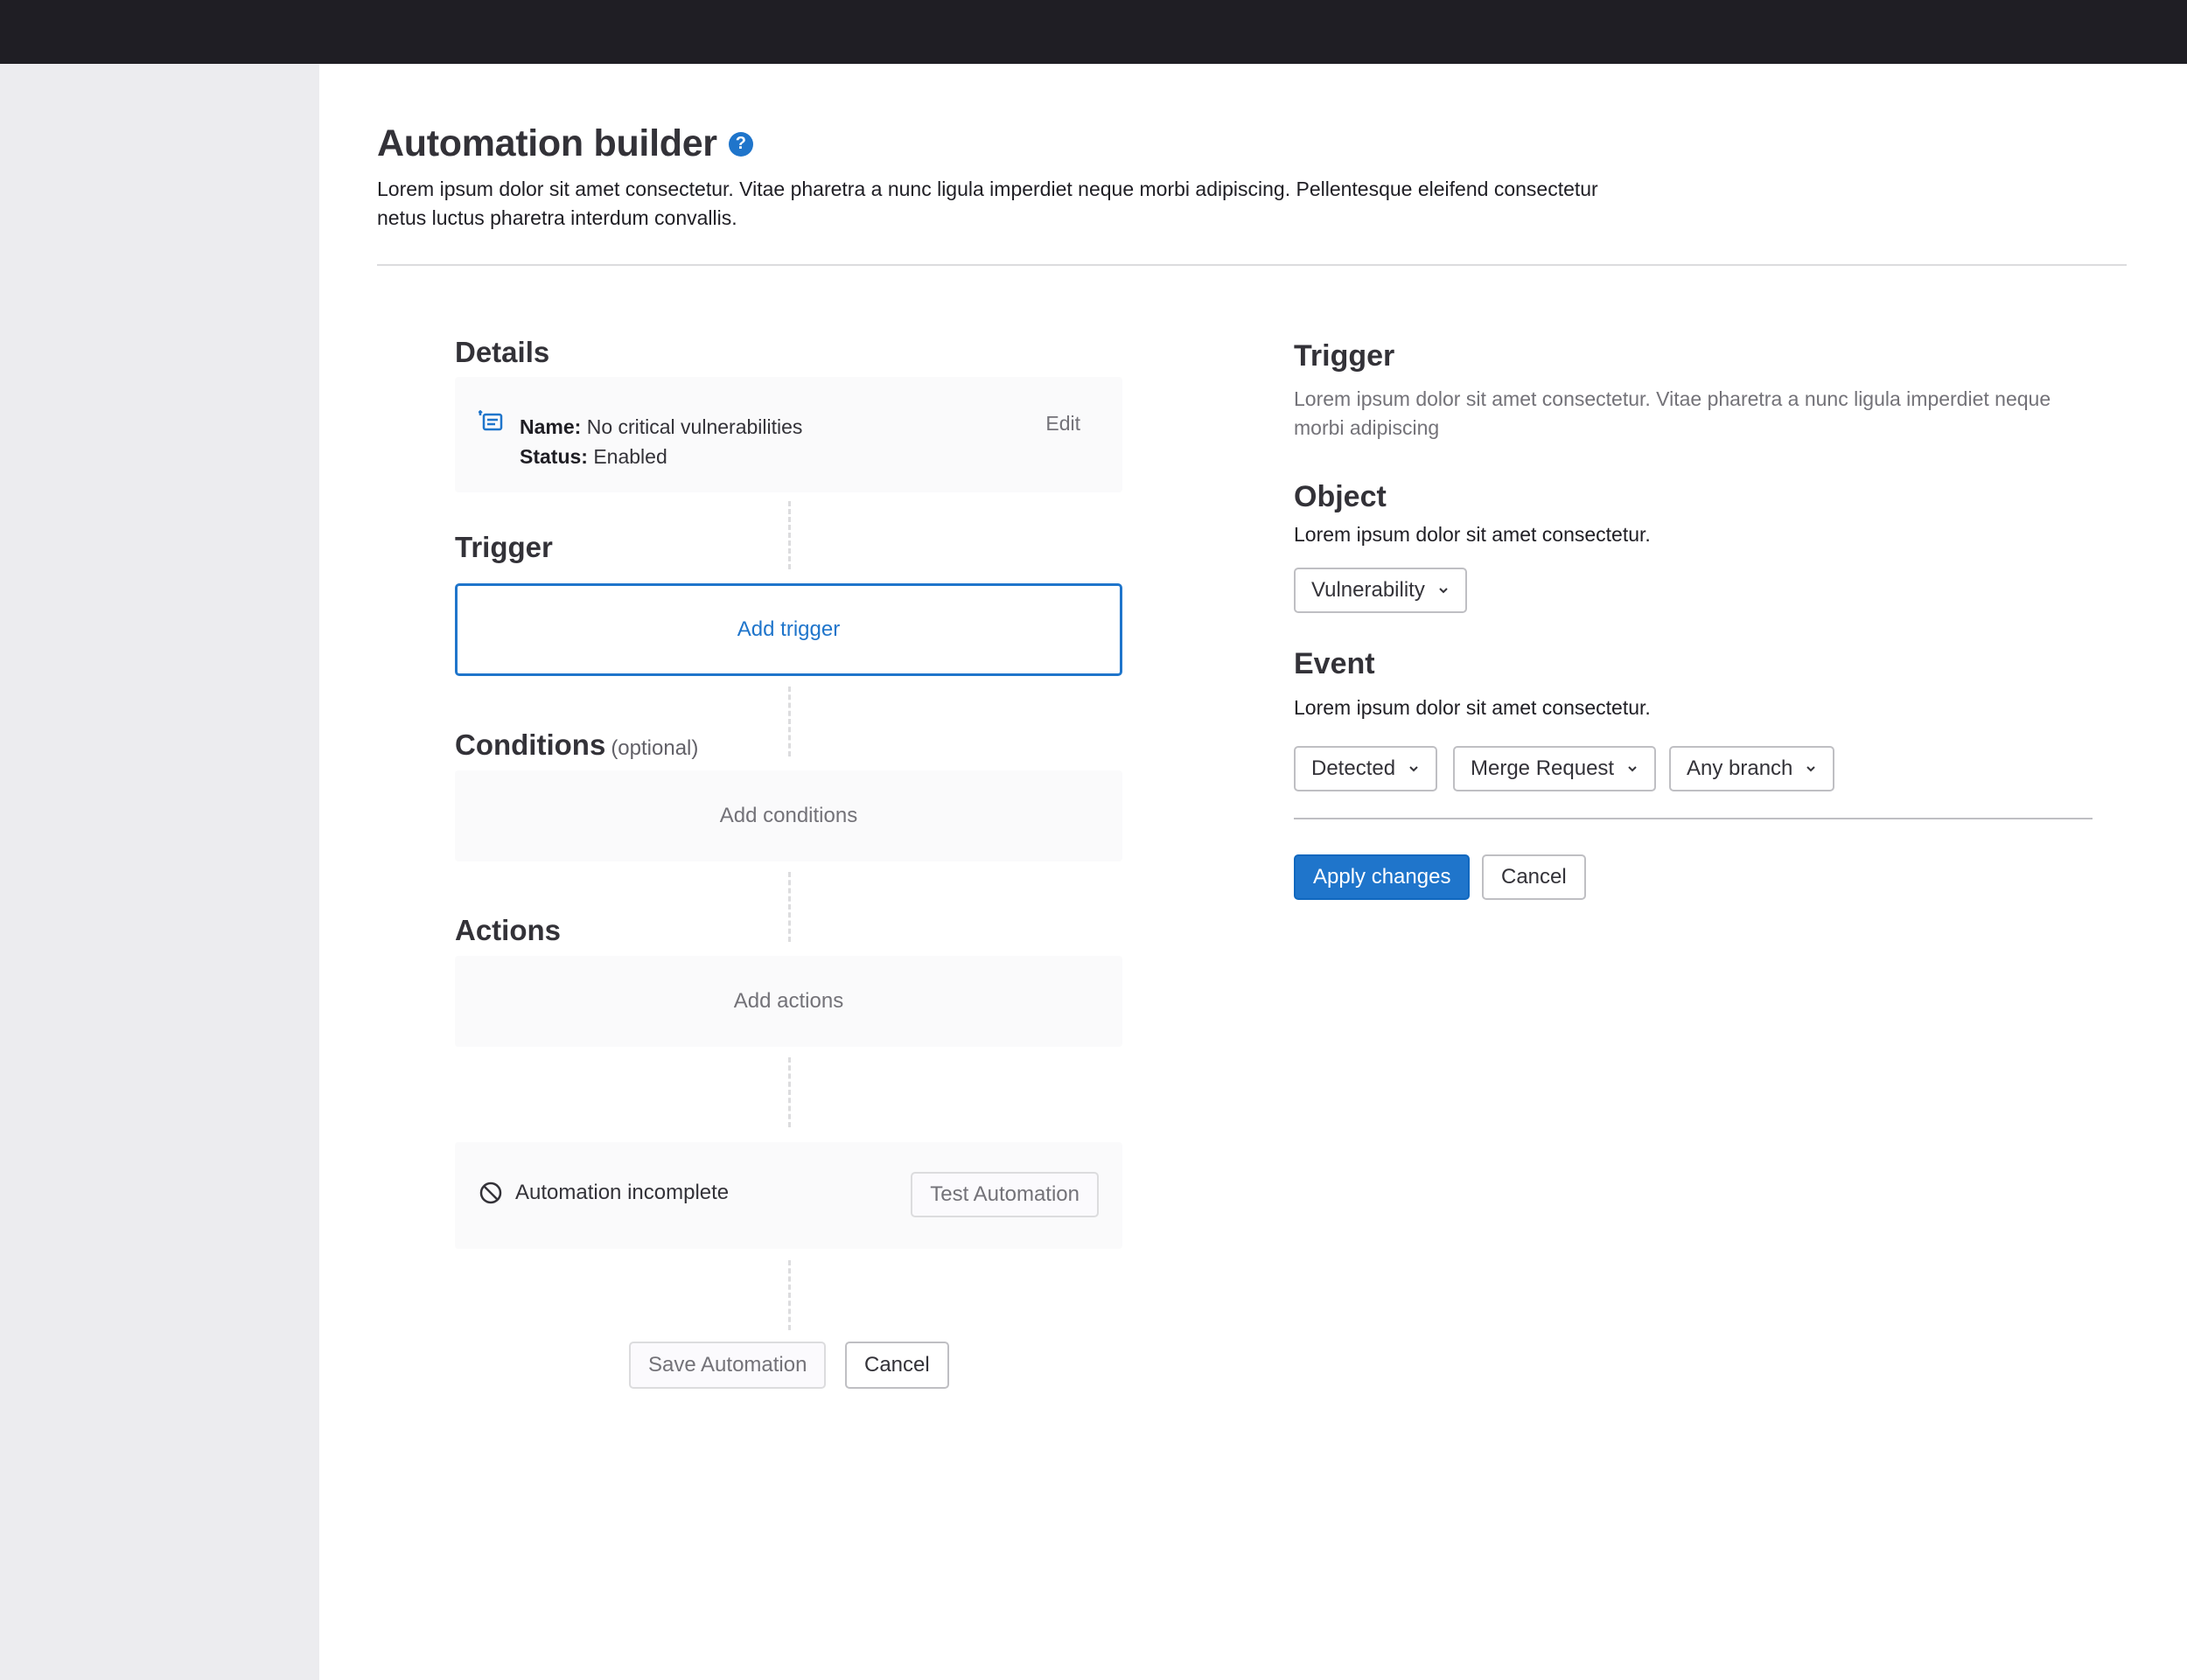 The height and width of the screenshot is (1680, 2187). What do you see at coordinates (789, 1001) in the screenshot?
I see `add-actions-button: Add actions` at bounding box center [789, 1001].